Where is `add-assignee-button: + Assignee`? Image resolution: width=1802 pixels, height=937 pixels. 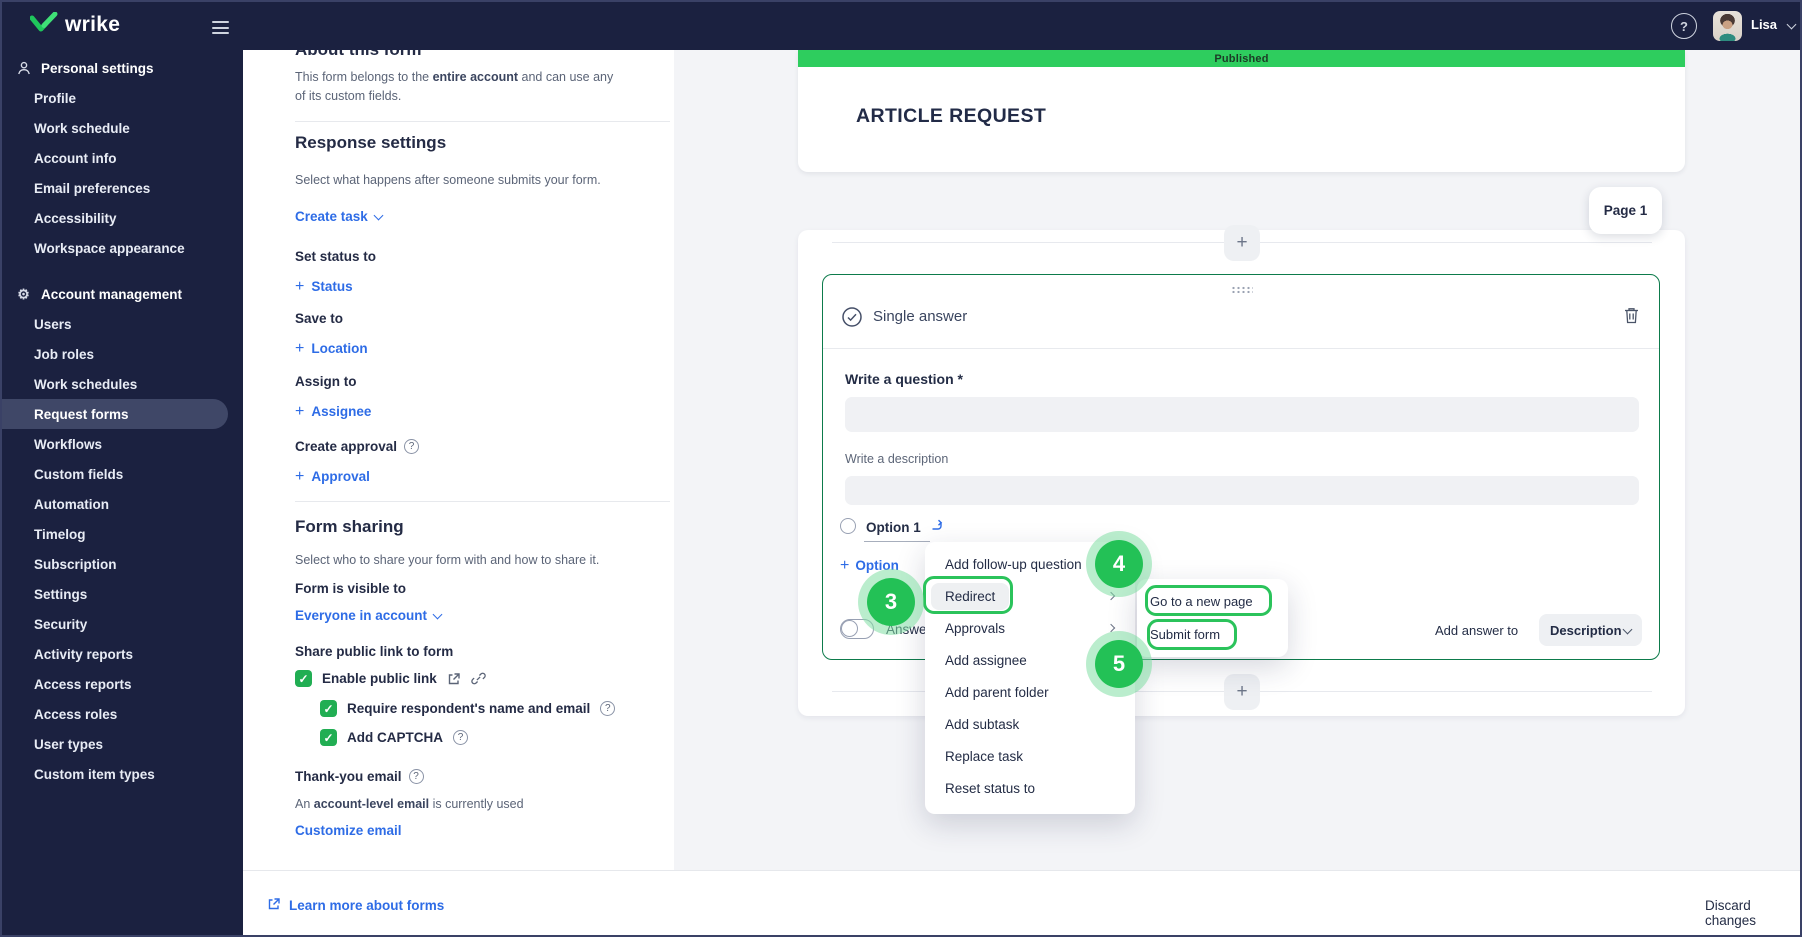
add-assignee-button: + Assignee is located at coordinates (333, 412).